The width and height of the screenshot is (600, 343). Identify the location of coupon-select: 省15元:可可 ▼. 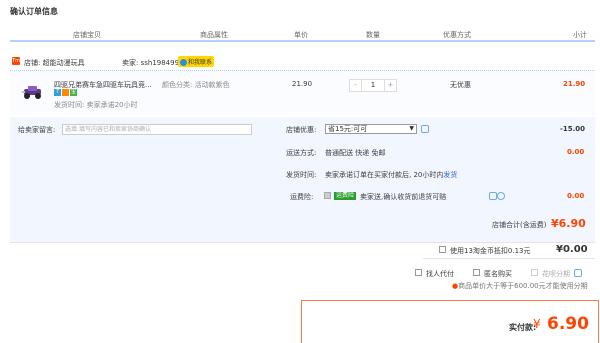
(371, 129).